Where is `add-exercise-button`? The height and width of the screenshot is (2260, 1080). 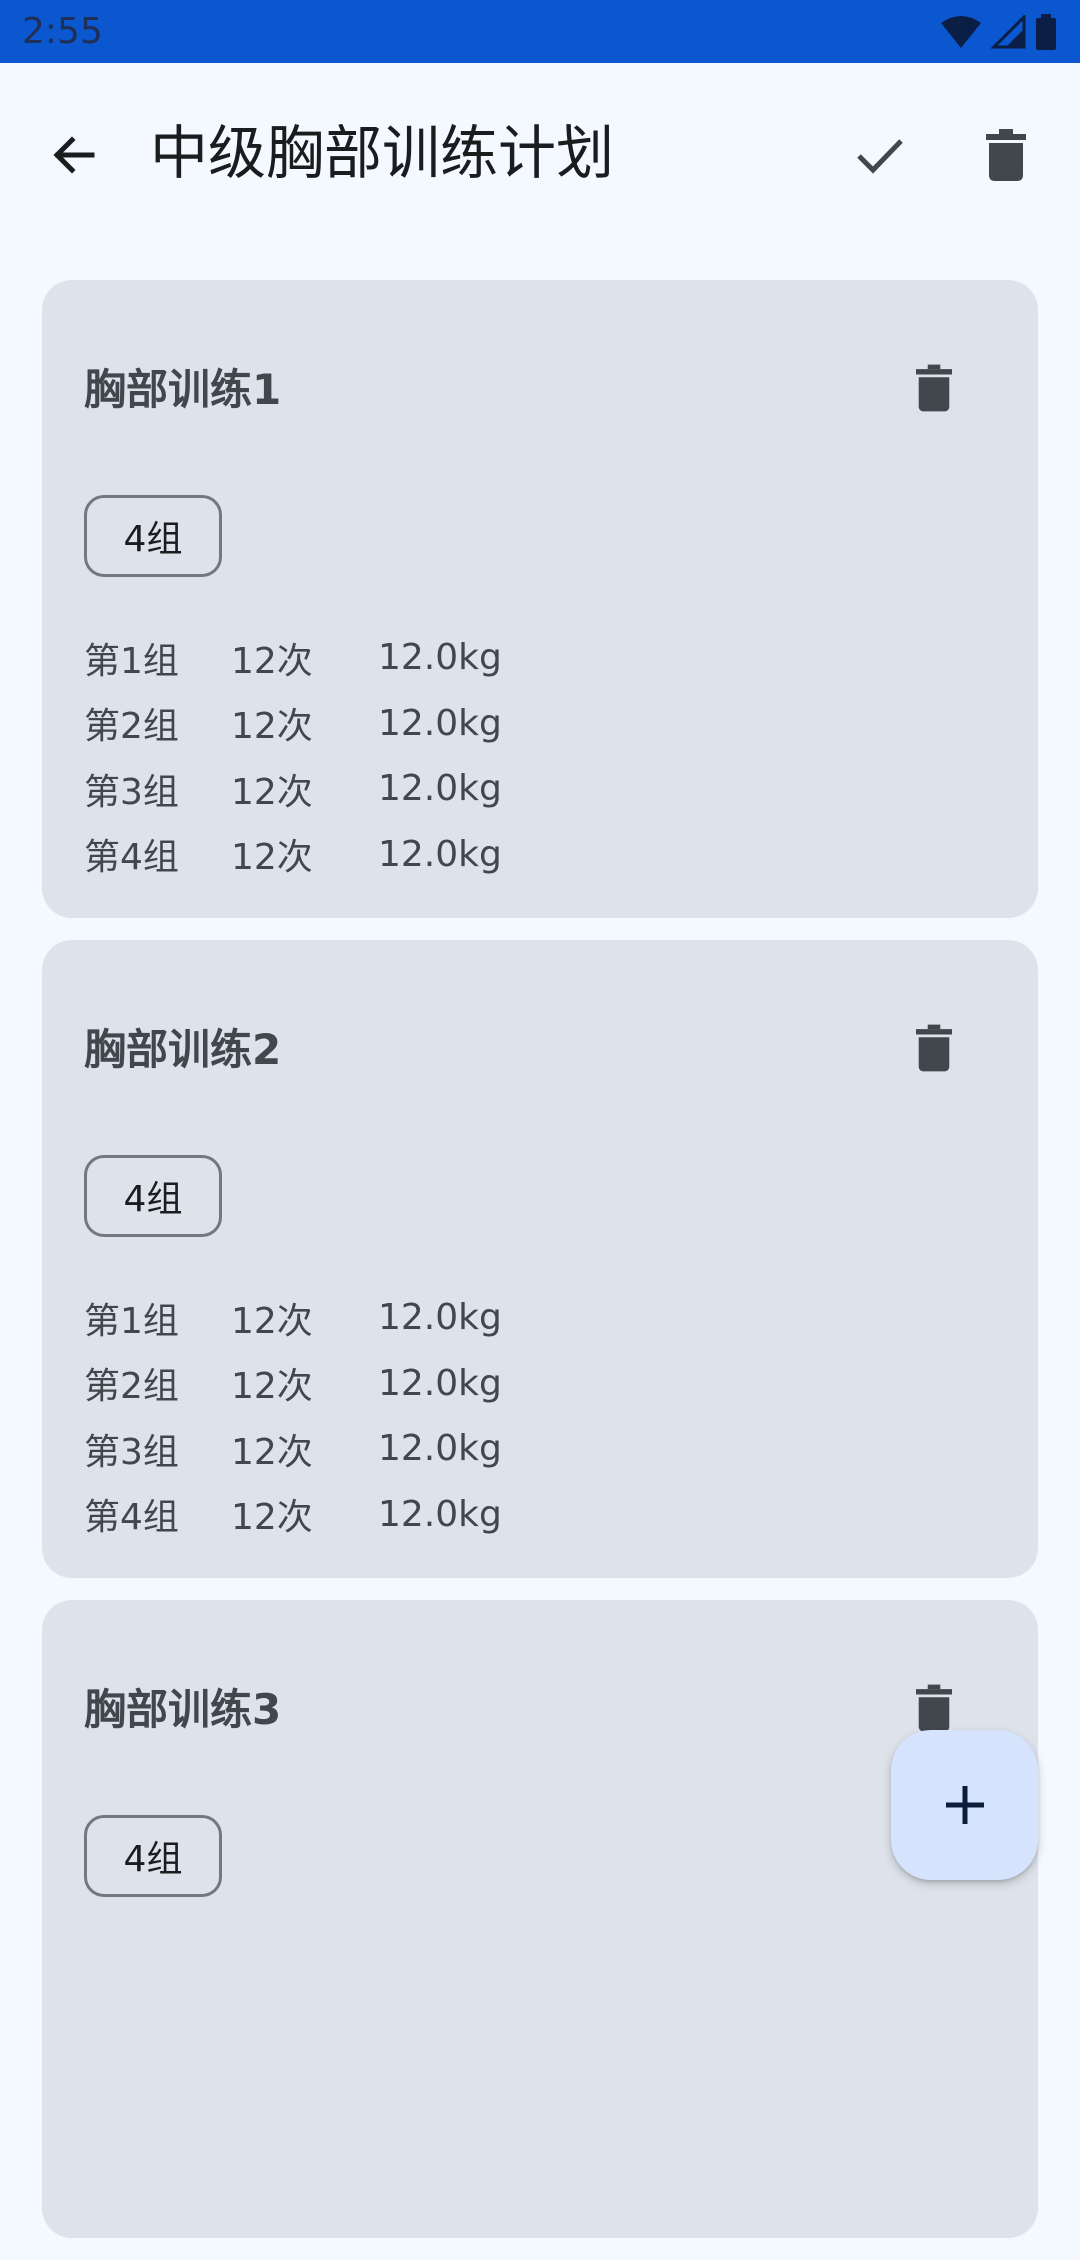 add-exercise-button is located at coordinates (964, 1805).